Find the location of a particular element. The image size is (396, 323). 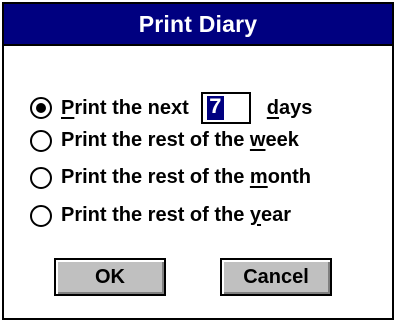

cancel-button-label: Cancel is located at coordinates (276, 276).